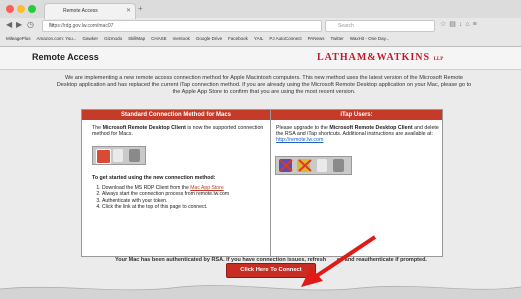 The image size is (521, 299). What do you see at coordinates (285, 39) in the screenshot?
I see `bookmark-item: PJ AutoConnect` at bounding box center [285, 39].